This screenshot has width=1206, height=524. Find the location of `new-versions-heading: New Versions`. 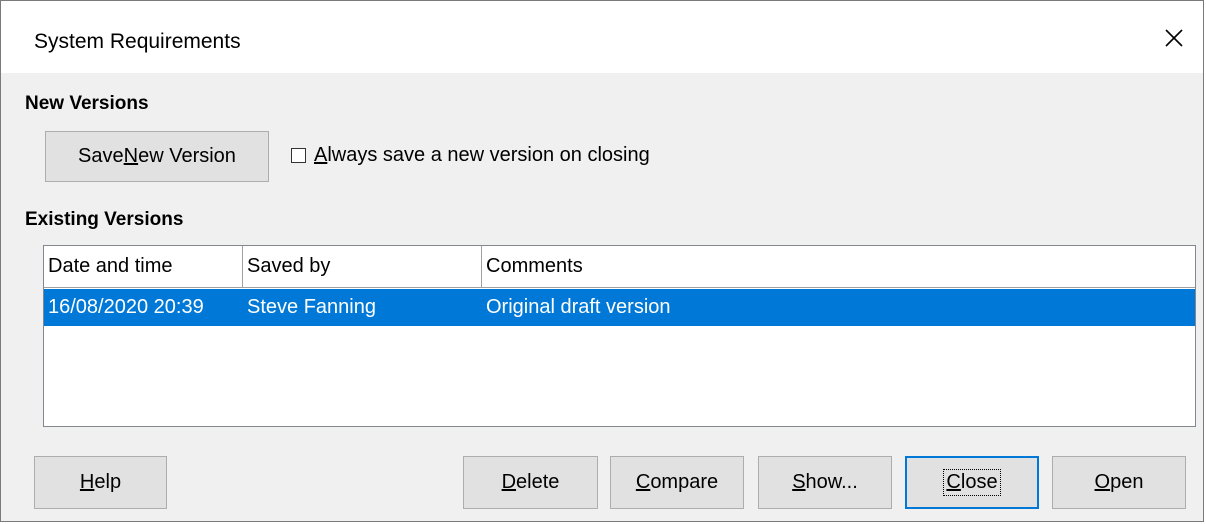

new-versions-heading: New Versions is located at coordinates (87, 103).